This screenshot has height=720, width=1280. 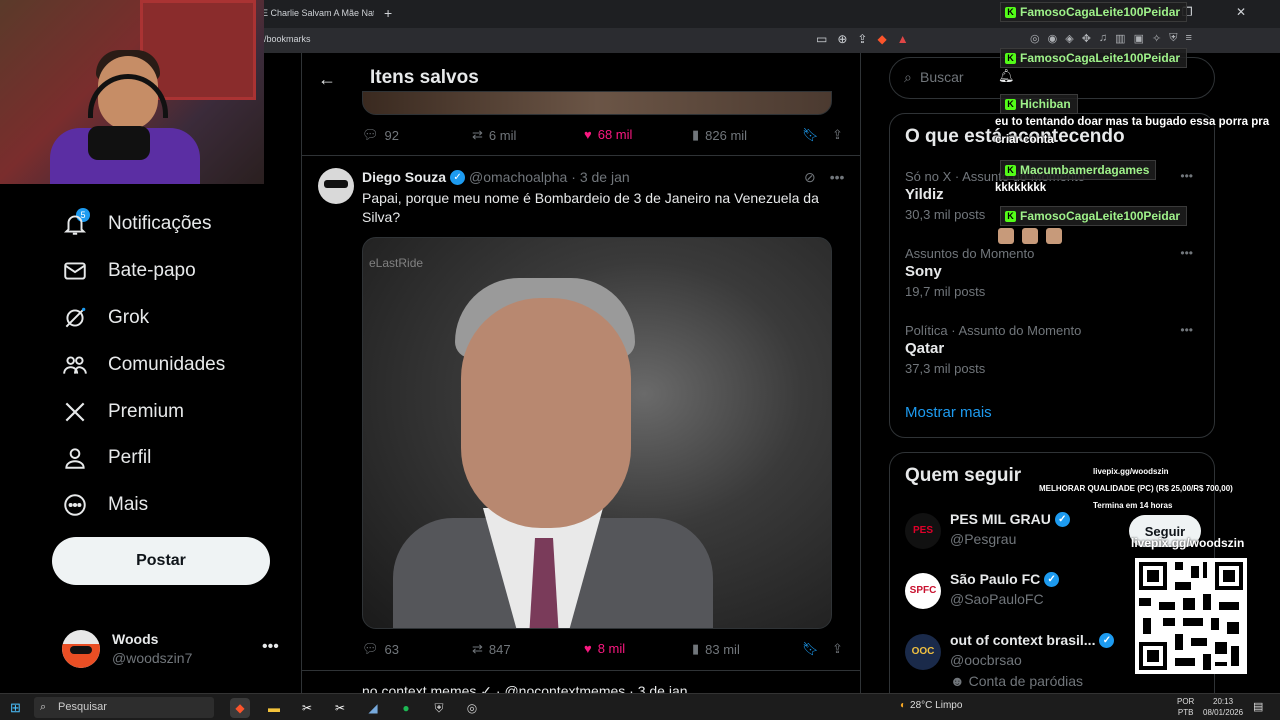 I want to click on app-icon: ◢, so click(x=373, y=708).